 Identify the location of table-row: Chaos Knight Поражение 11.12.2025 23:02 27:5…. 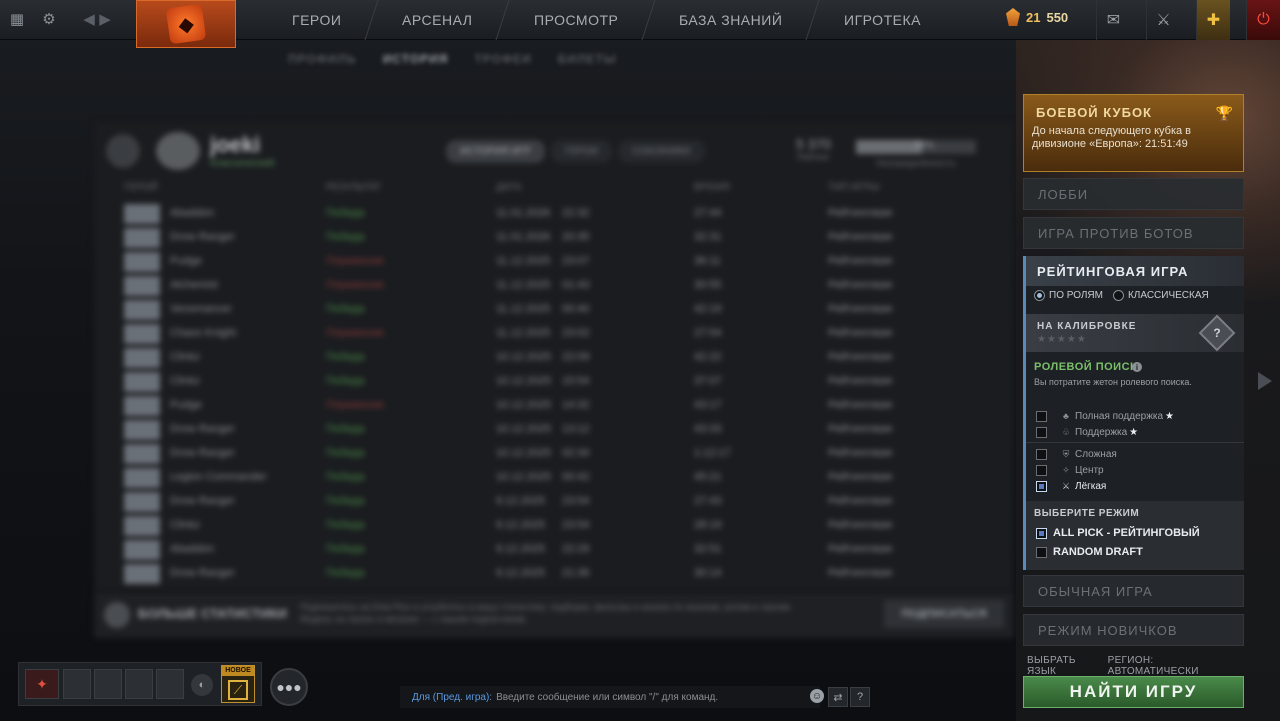
(564, 333).